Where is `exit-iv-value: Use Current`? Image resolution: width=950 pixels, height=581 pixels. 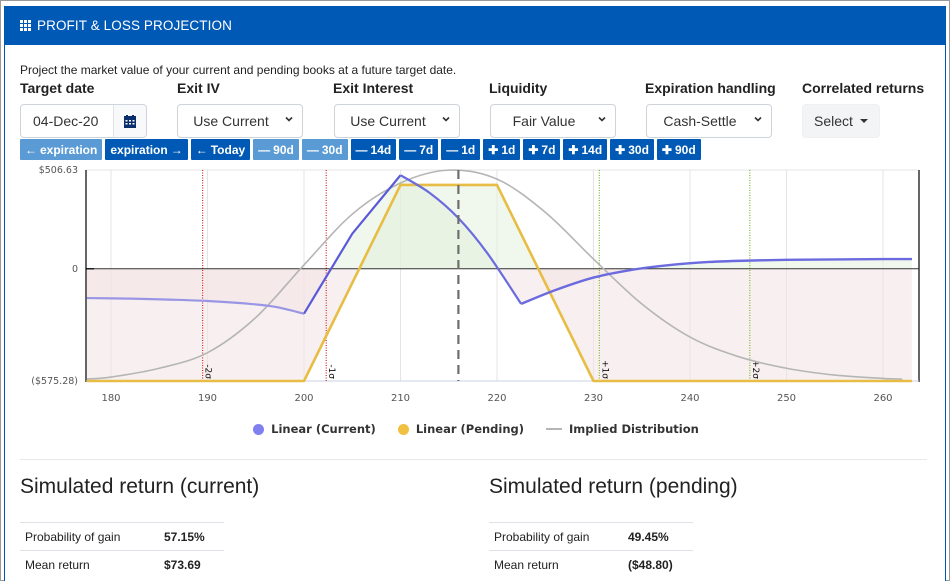 exit-iv-value: Use Current is located at coordinates (231, 121).